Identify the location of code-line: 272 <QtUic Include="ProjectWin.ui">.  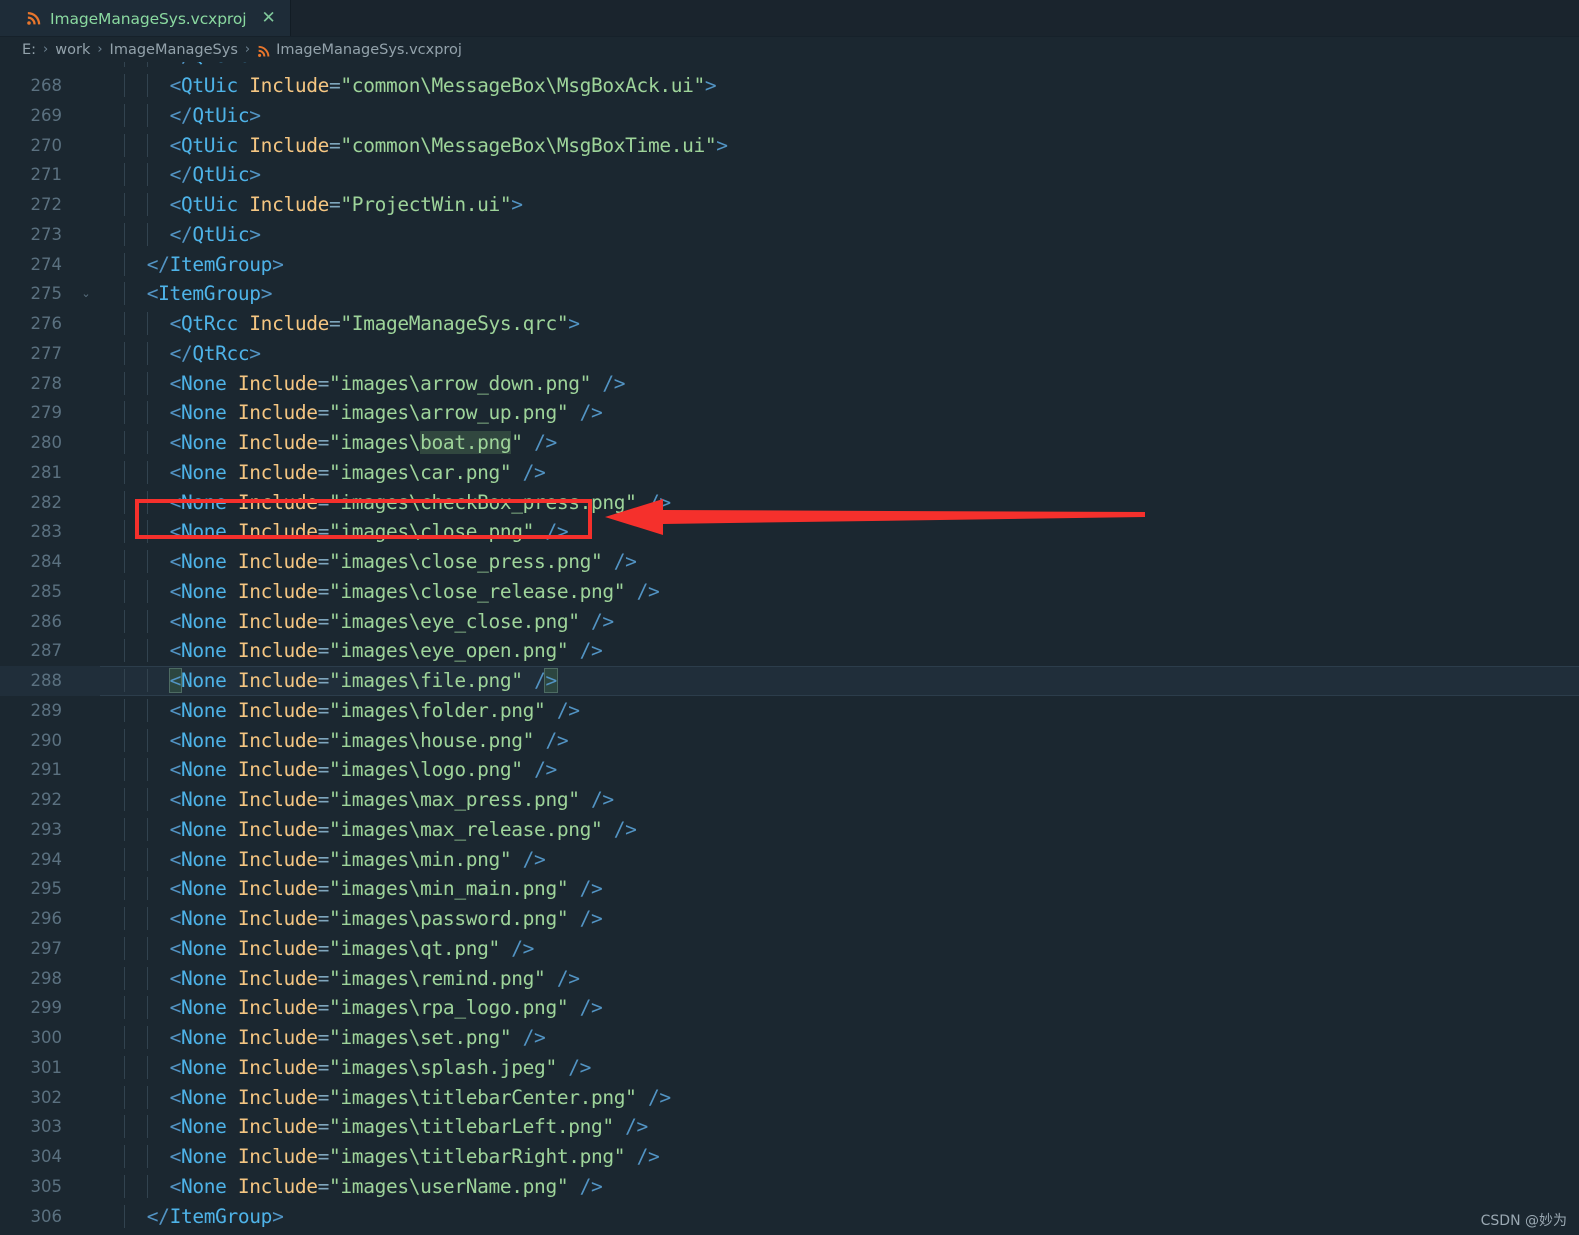
(789, 205).